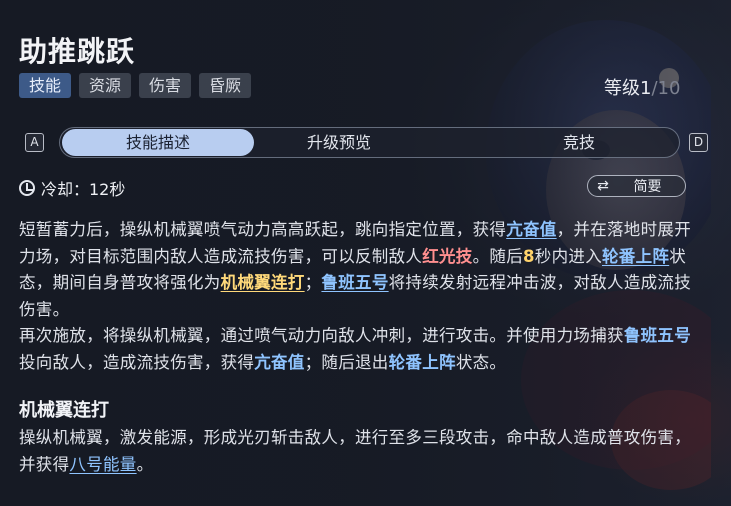  What do you see at coordinates (83, 189) in the screenshot?
I see `cooldown-label: 冷却：12秒` at bounding box center [83, 189].